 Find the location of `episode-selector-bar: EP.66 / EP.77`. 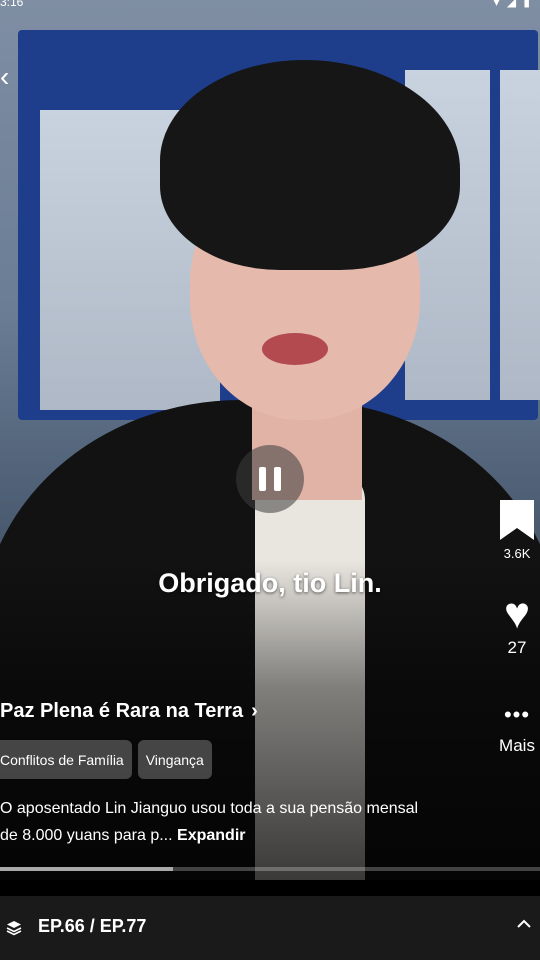

episode-selector-bar: EP.66 / EP.77 is located at coordinates (270, 928).